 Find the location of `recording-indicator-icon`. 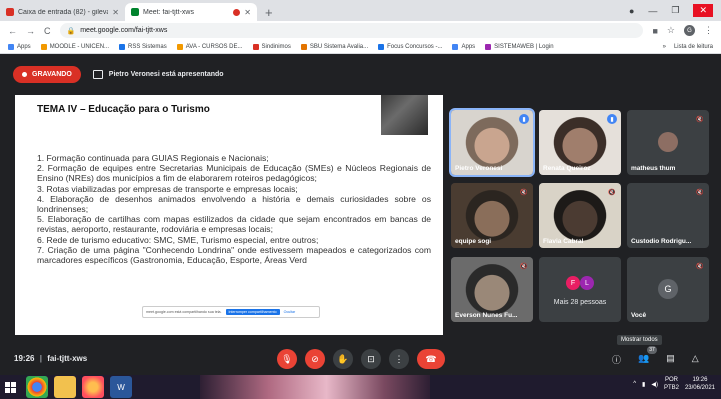

recording-indicator-icon is located at coordinates (237, 12).